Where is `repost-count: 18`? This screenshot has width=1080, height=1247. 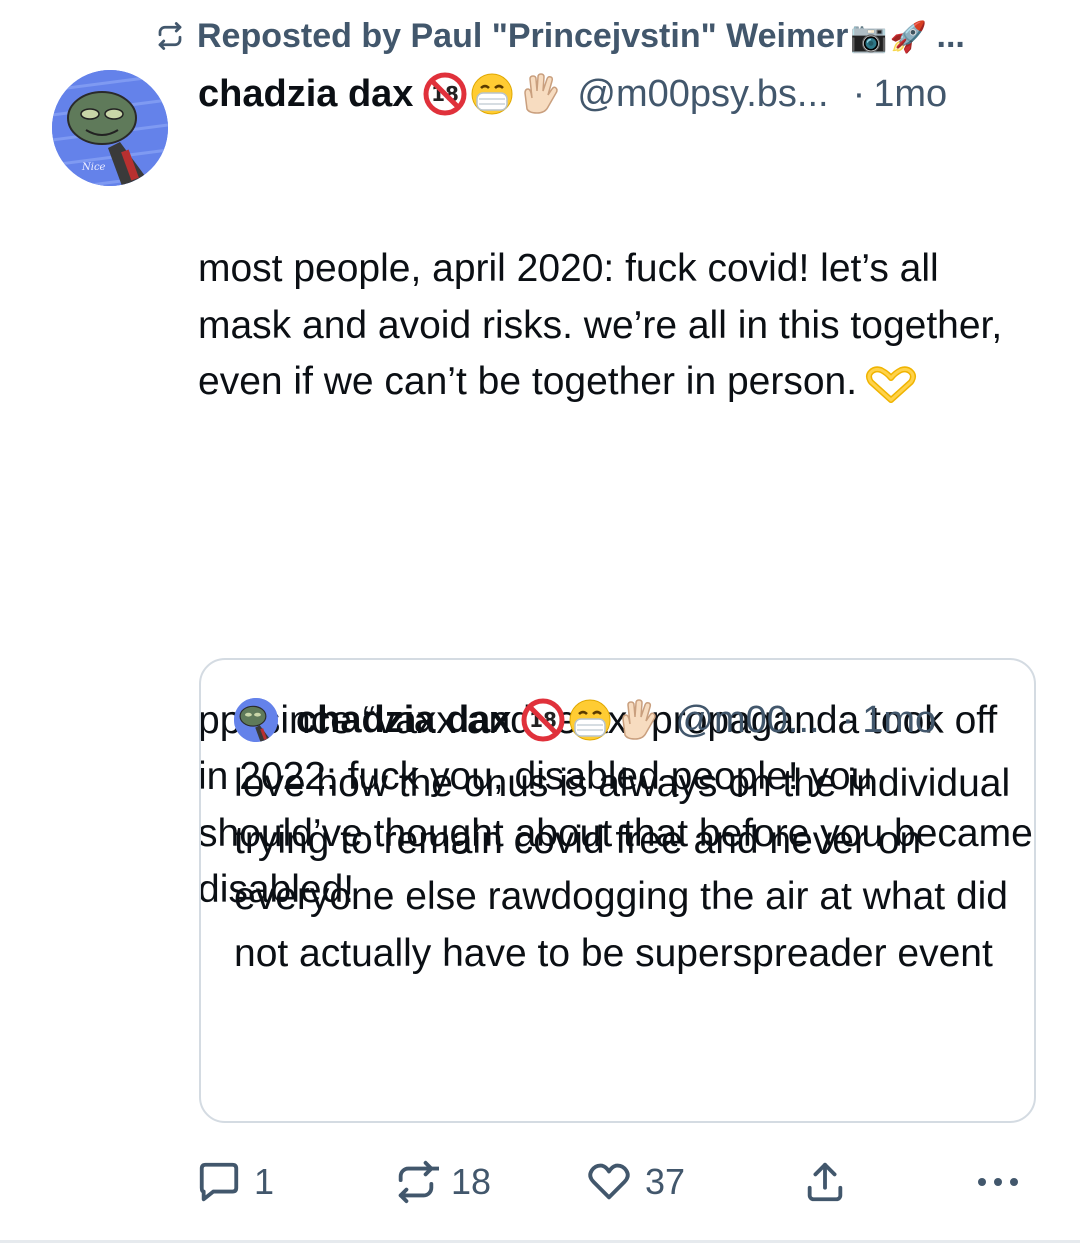 repost-count: 18 is located at coordinates (471, 1181).